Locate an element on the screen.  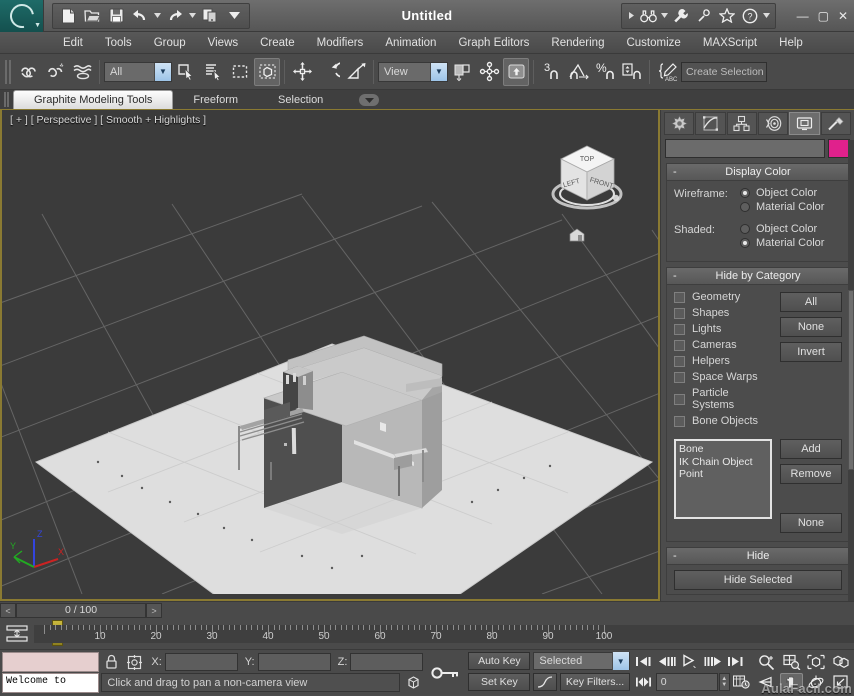
rectangular-region-icon is located at coordinates (240, 72).